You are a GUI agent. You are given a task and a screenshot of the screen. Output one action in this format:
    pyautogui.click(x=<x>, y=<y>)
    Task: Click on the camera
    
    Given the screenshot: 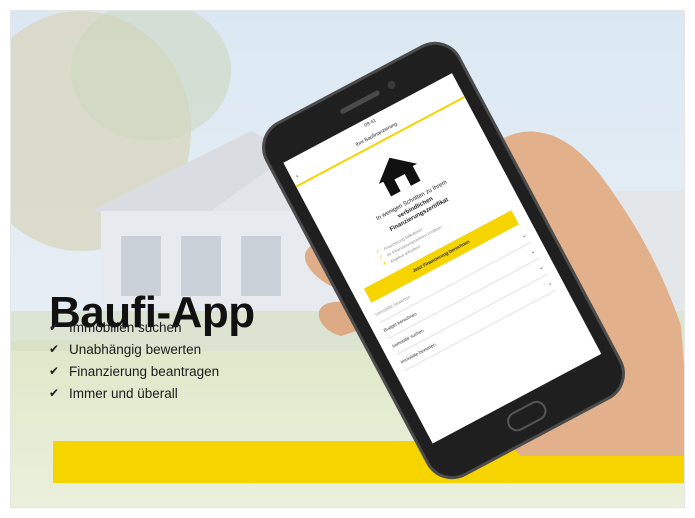 What is the action you would take?
    pyautogui.click(x=391, y=85)
    